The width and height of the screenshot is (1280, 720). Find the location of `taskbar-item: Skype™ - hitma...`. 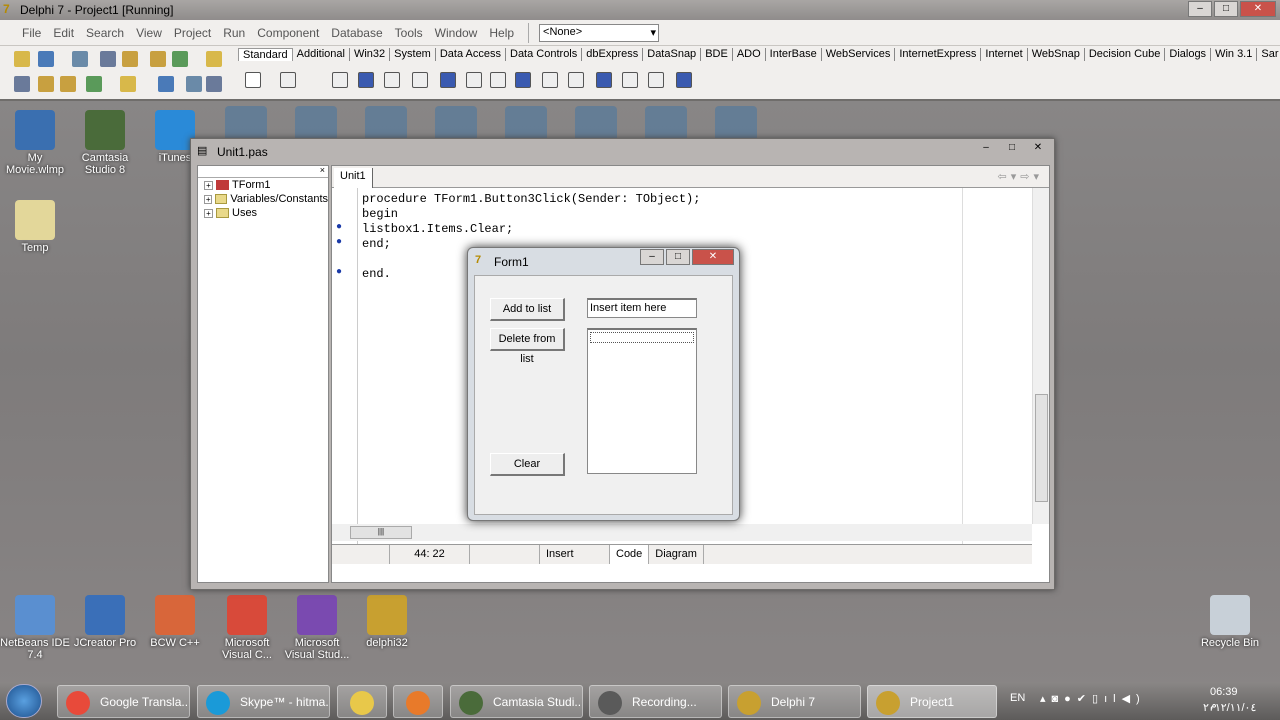

taskbar-item: Skype™ - hitma... is located at coordinates (263, 701).